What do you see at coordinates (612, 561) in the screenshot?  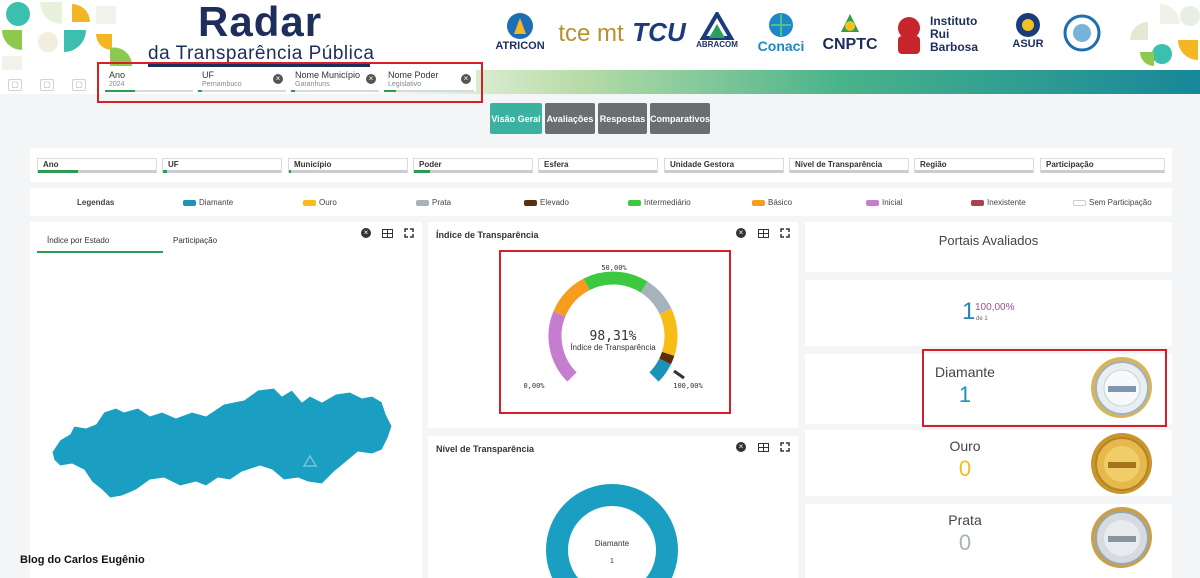 I see `donut-center-value: 1` at bounding box center [612, 561].